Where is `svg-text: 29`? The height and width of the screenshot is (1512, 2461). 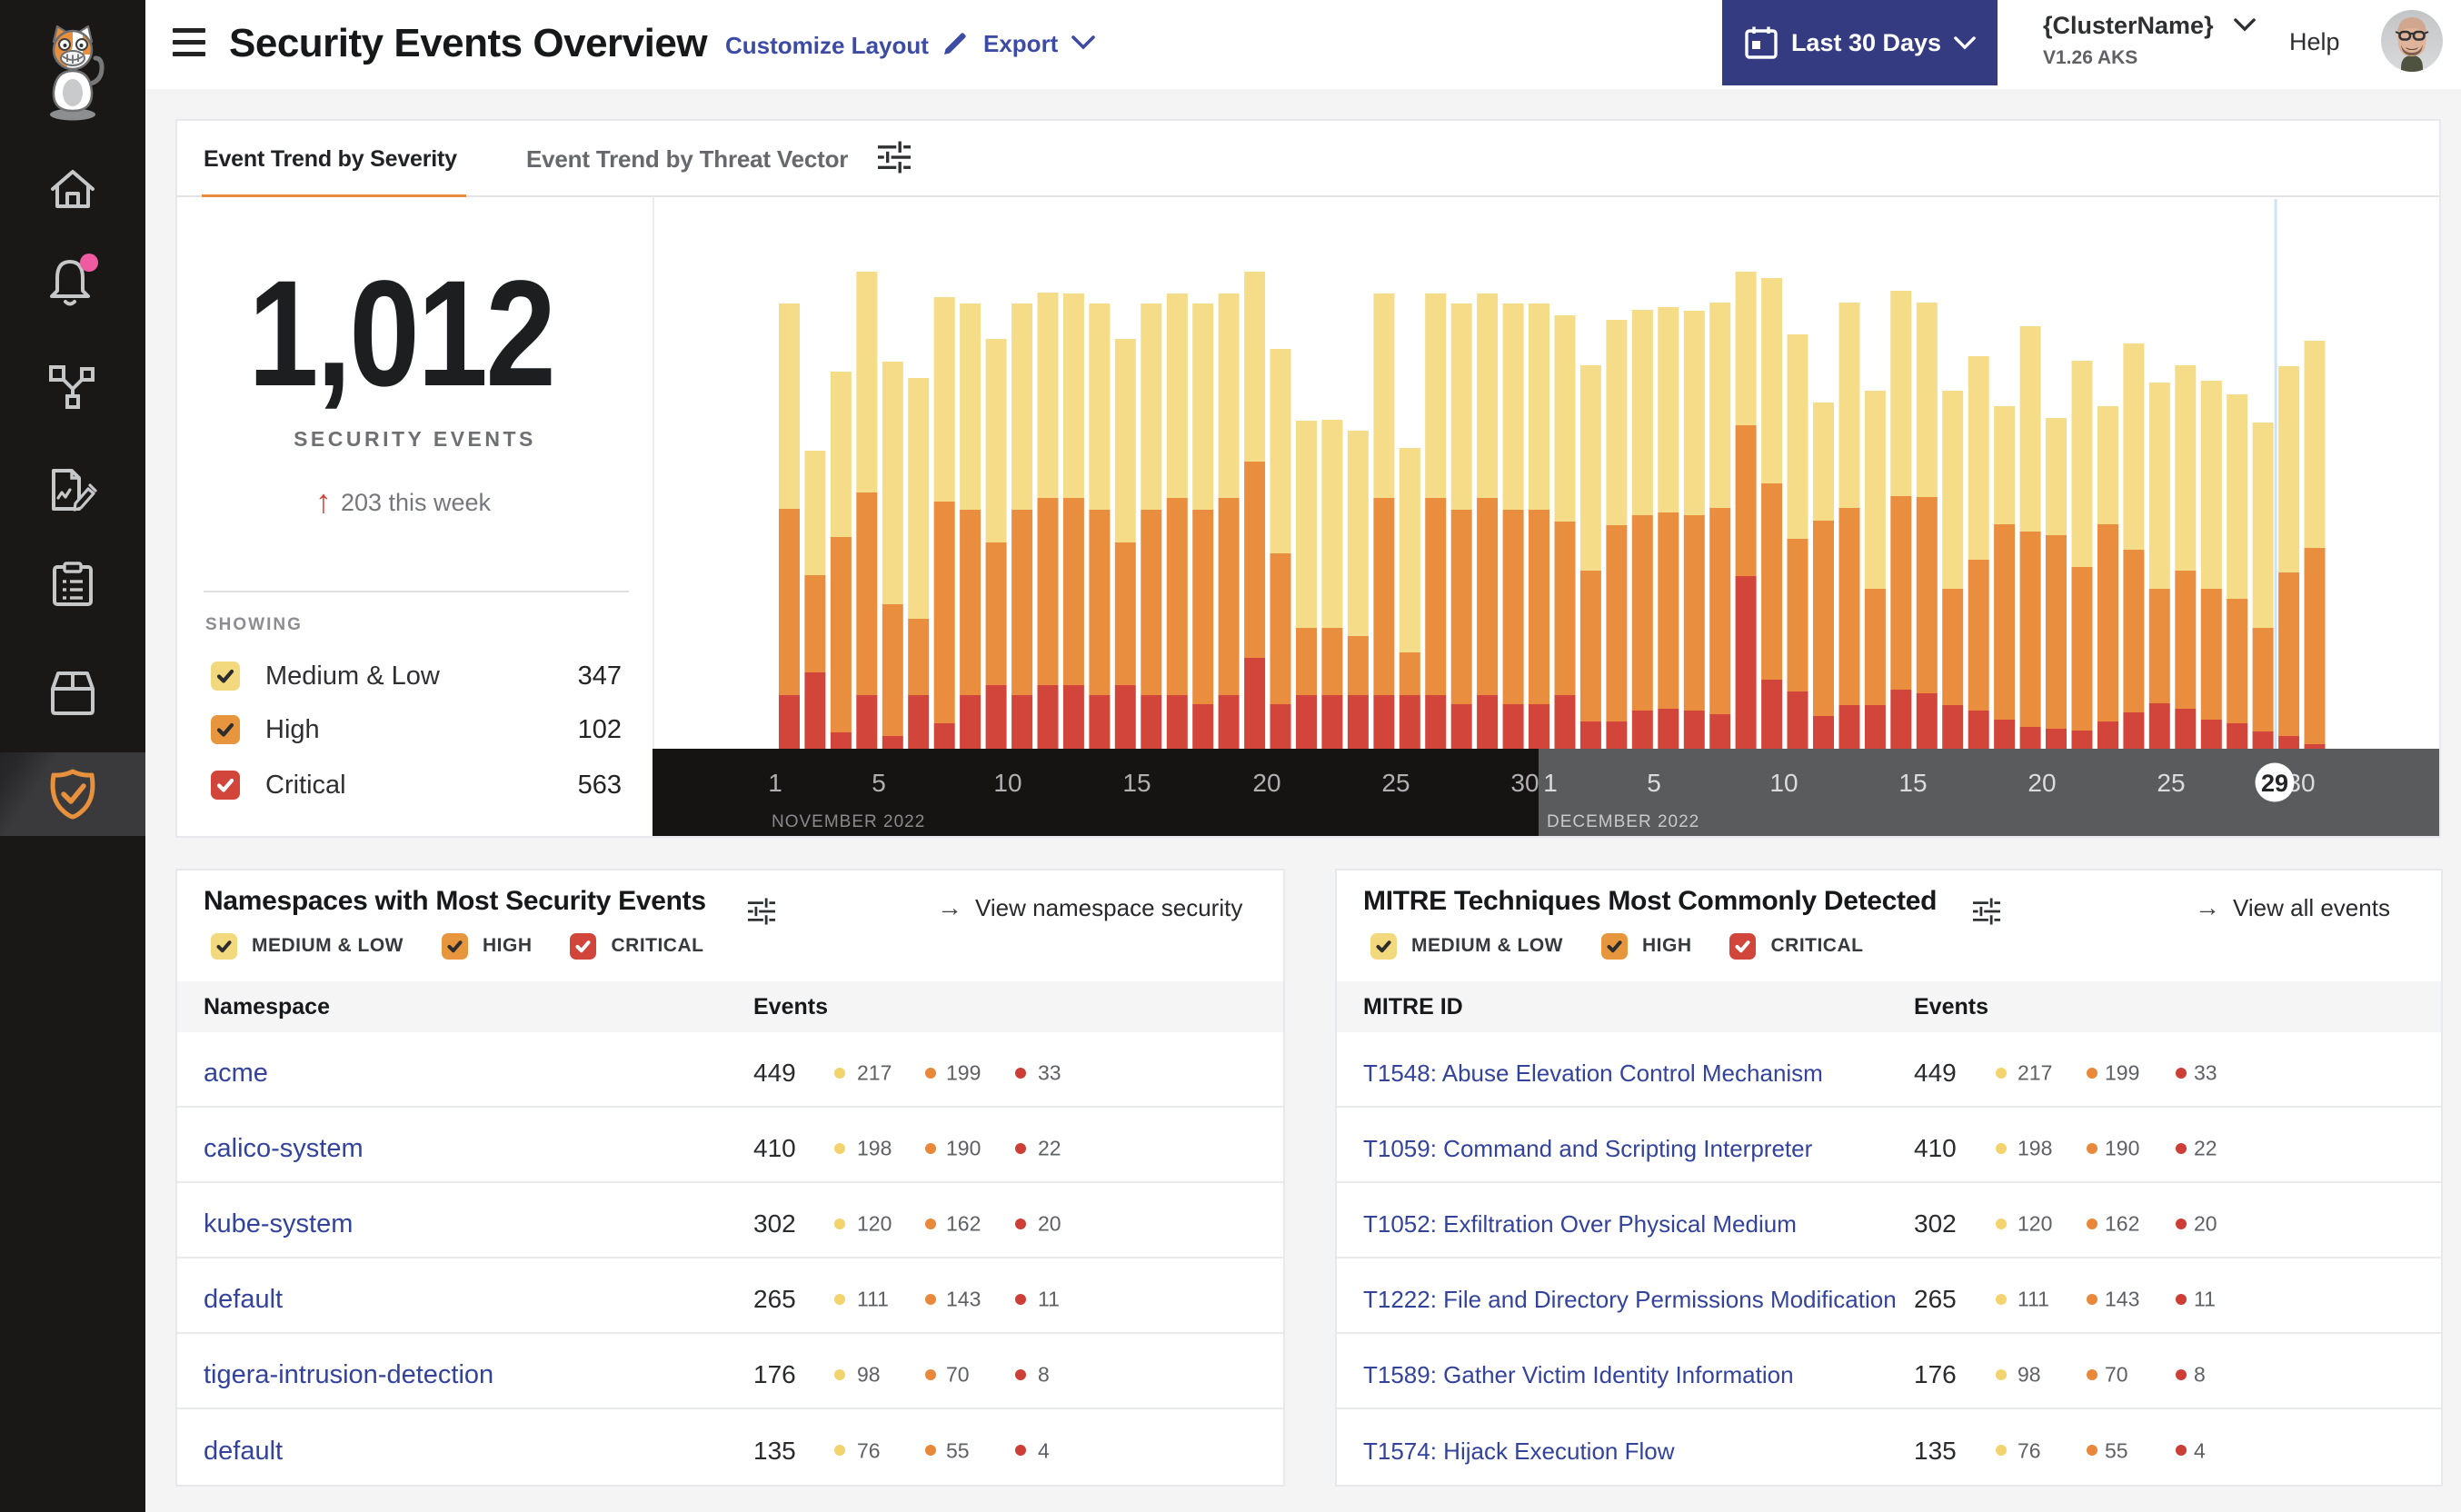
svg-text: 29 is located at coordinates (2274, 783).